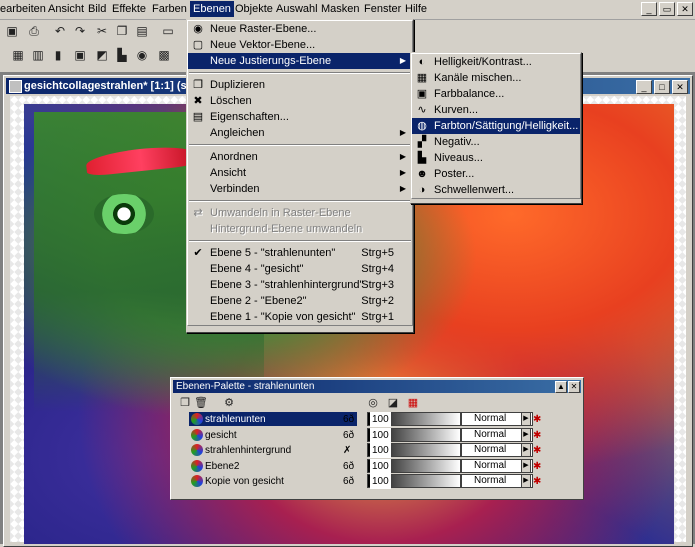  What do you see at coordinates (23, 9) in the screenshot?
I see `menu-bearbeiten: earbeiten` at bounding box center [23, 9].